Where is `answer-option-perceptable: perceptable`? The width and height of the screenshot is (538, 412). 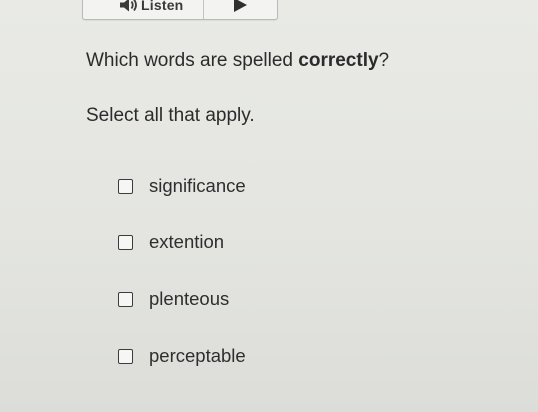 answer-option-perceptable: perceptable is located at coordinates (182, 356).